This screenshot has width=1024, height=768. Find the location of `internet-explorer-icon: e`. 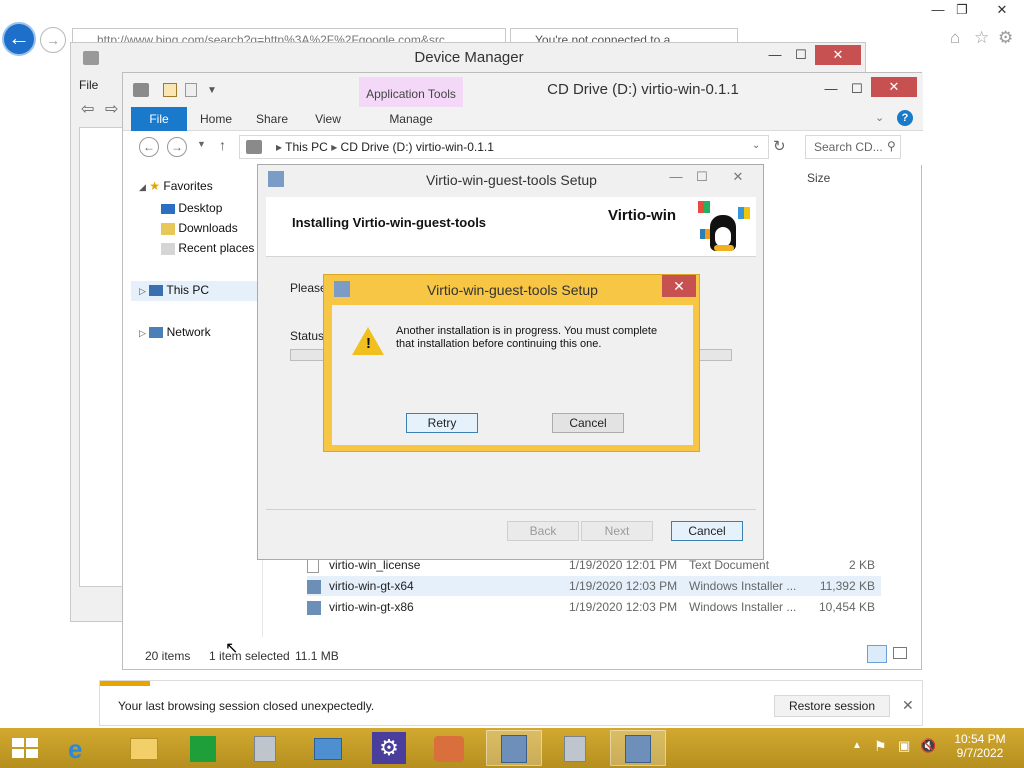

internet-explorer-icon: e is located at coordinates (75, 749).